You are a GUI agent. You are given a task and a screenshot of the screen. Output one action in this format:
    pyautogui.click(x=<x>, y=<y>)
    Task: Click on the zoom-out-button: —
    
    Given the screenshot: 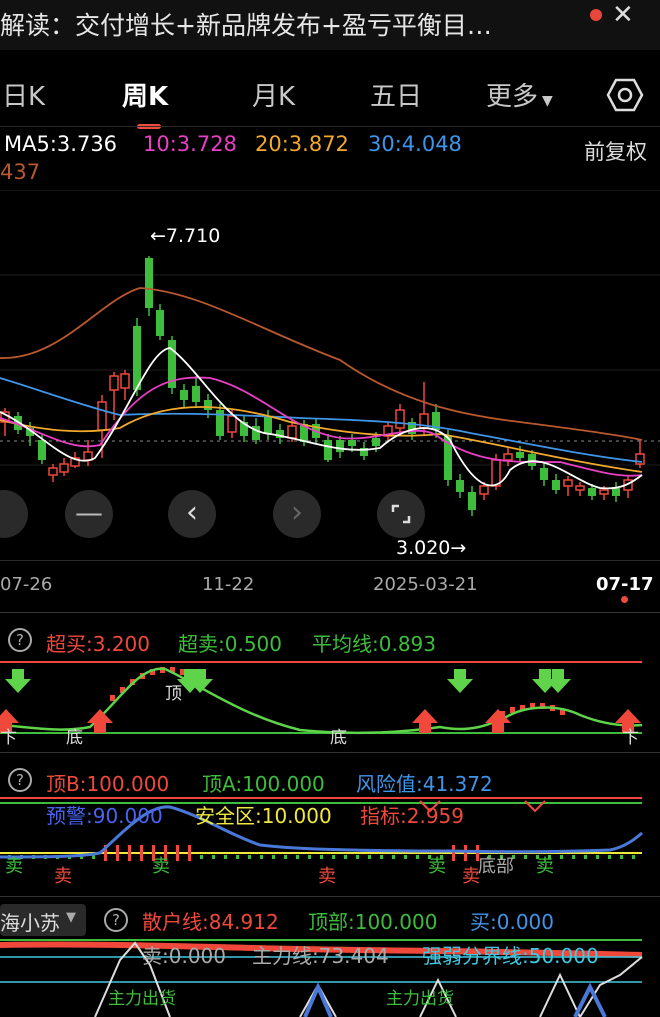 What is the action you would take?
    pyautogui.click(x=89, y=514)
    